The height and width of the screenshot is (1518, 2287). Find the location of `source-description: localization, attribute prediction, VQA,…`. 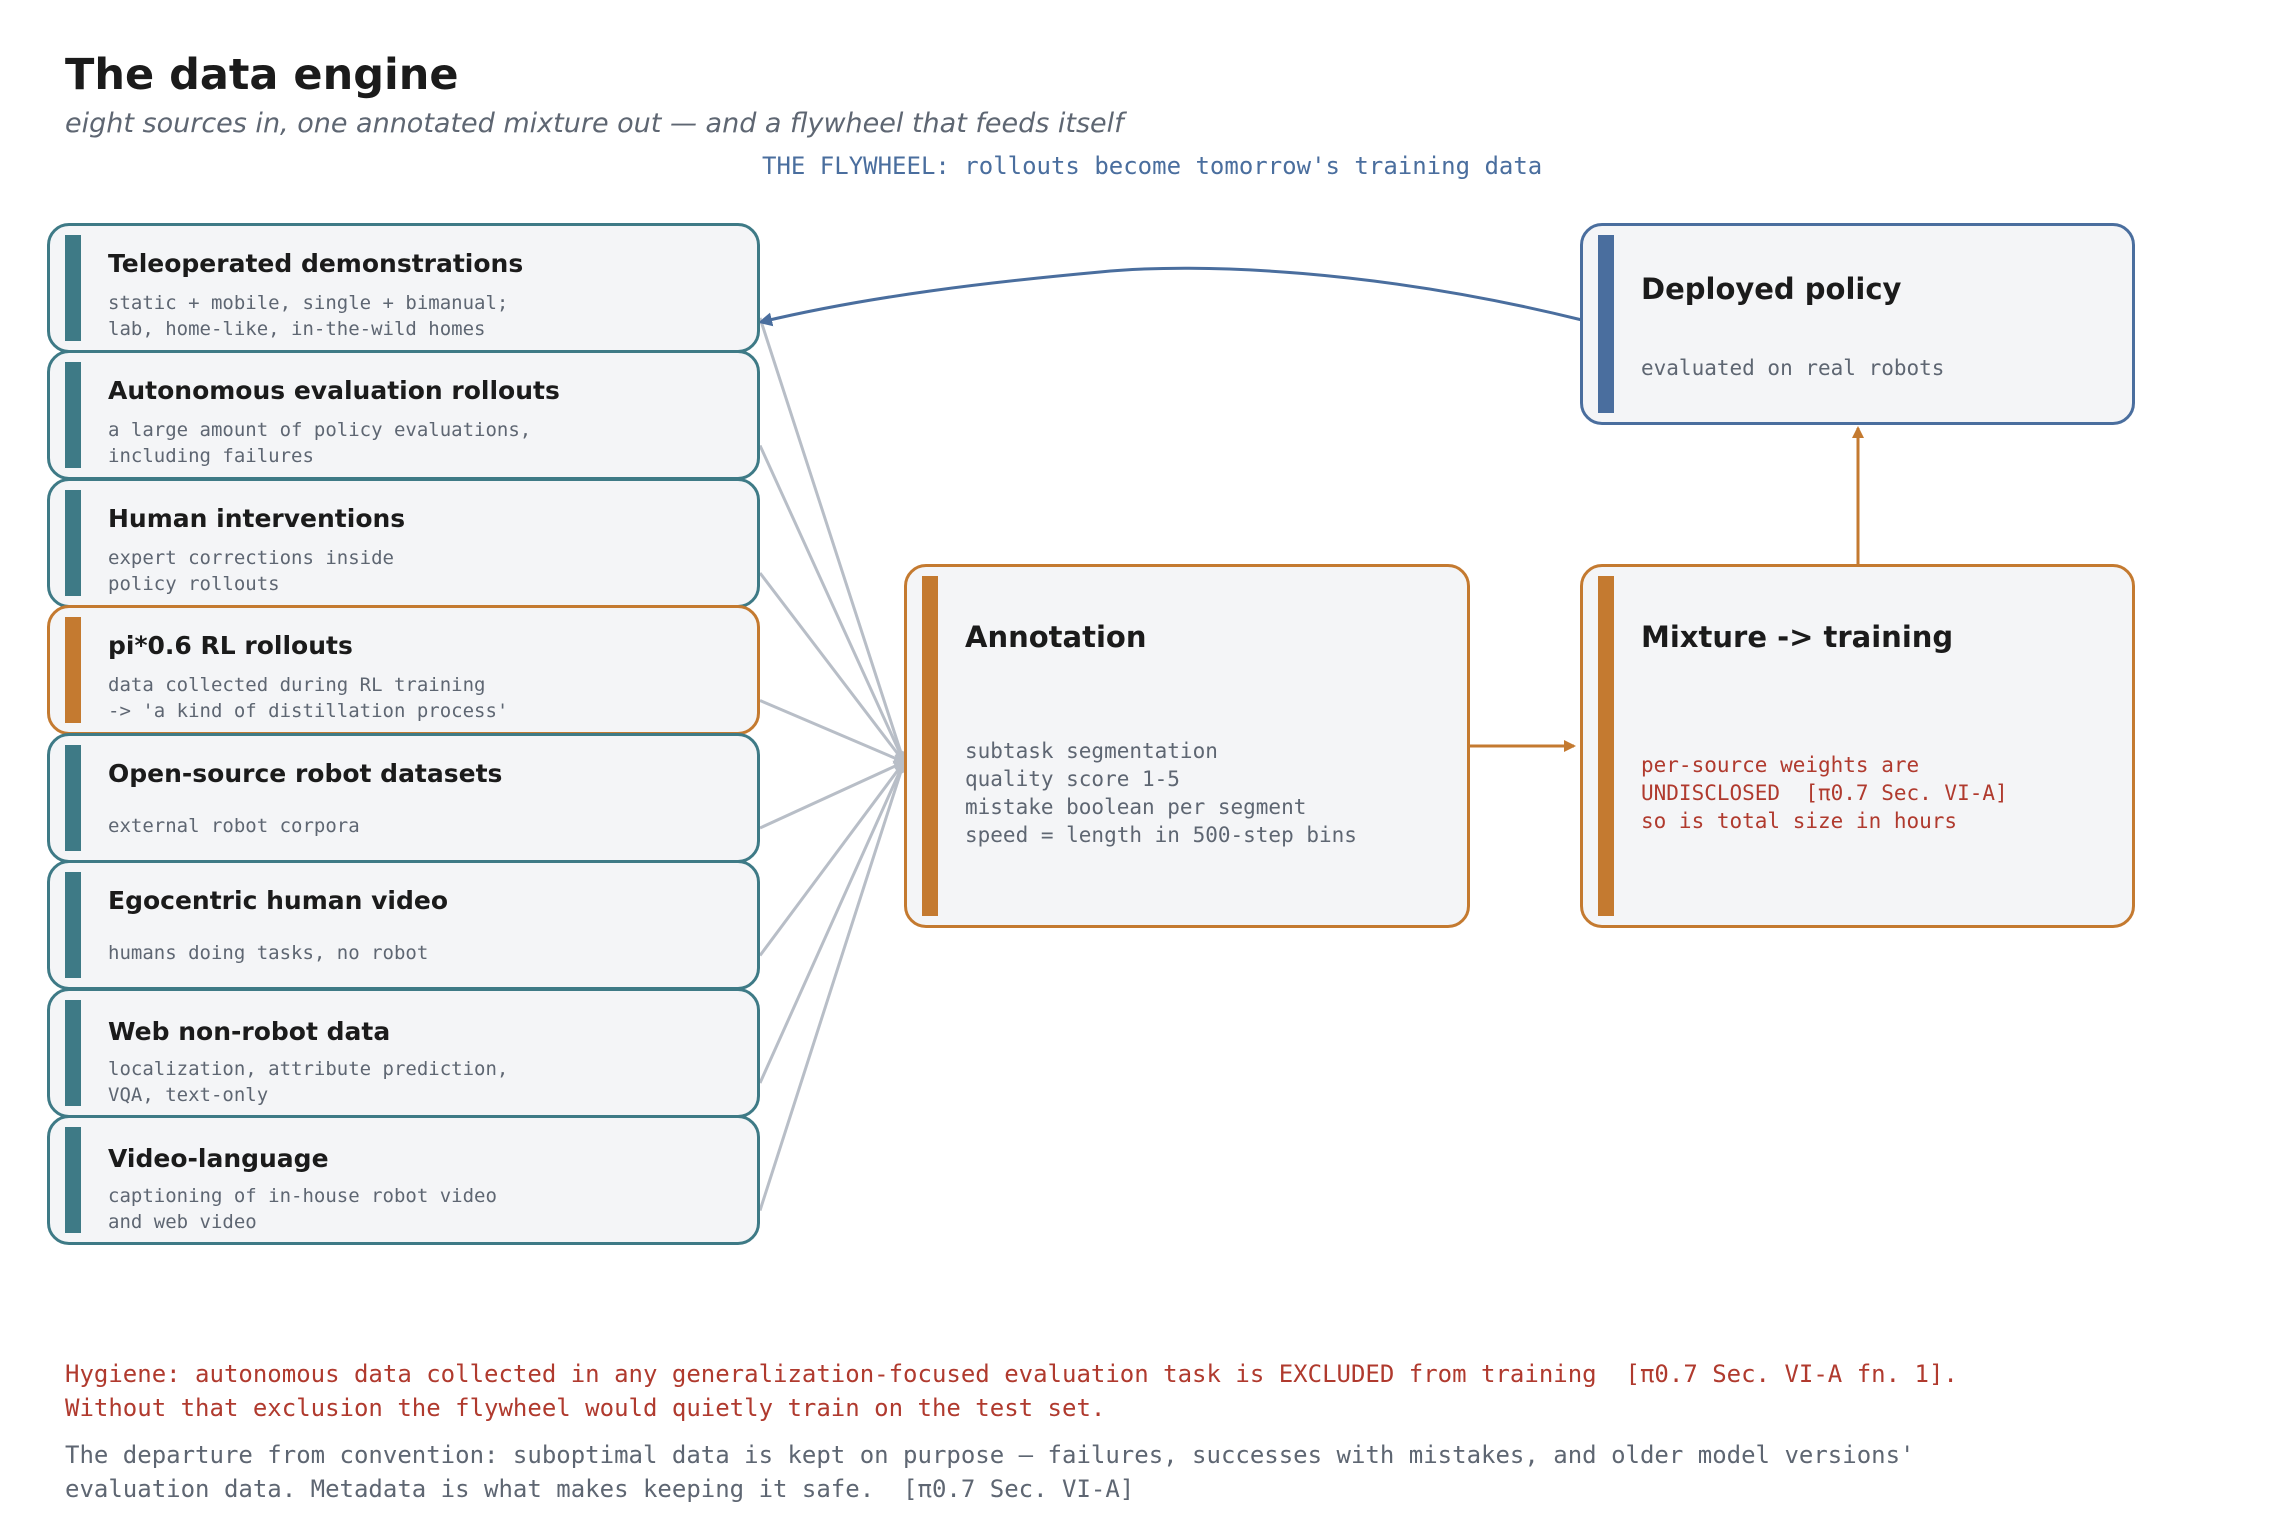

source-description: localization, attribute prediction, VQA,… is located at coordinates (308, 1082).